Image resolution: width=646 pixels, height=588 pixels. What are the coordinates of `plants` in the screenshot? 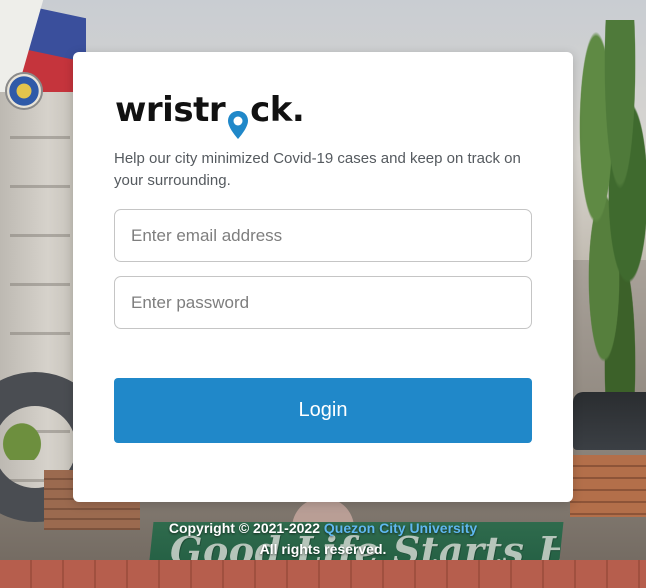 It's located at (22, 440).